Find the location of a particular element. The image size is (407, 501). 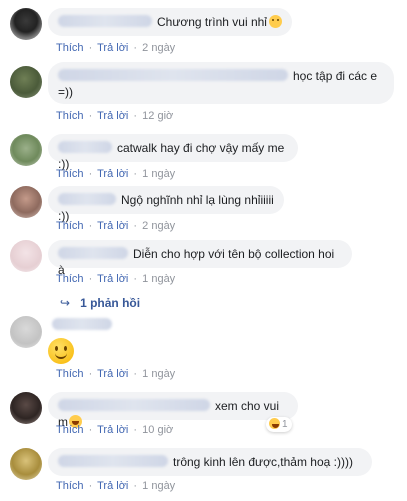

comment-text: trông kinh lên được,thảm hoạ :)))) is located at coordinates (263, 462).